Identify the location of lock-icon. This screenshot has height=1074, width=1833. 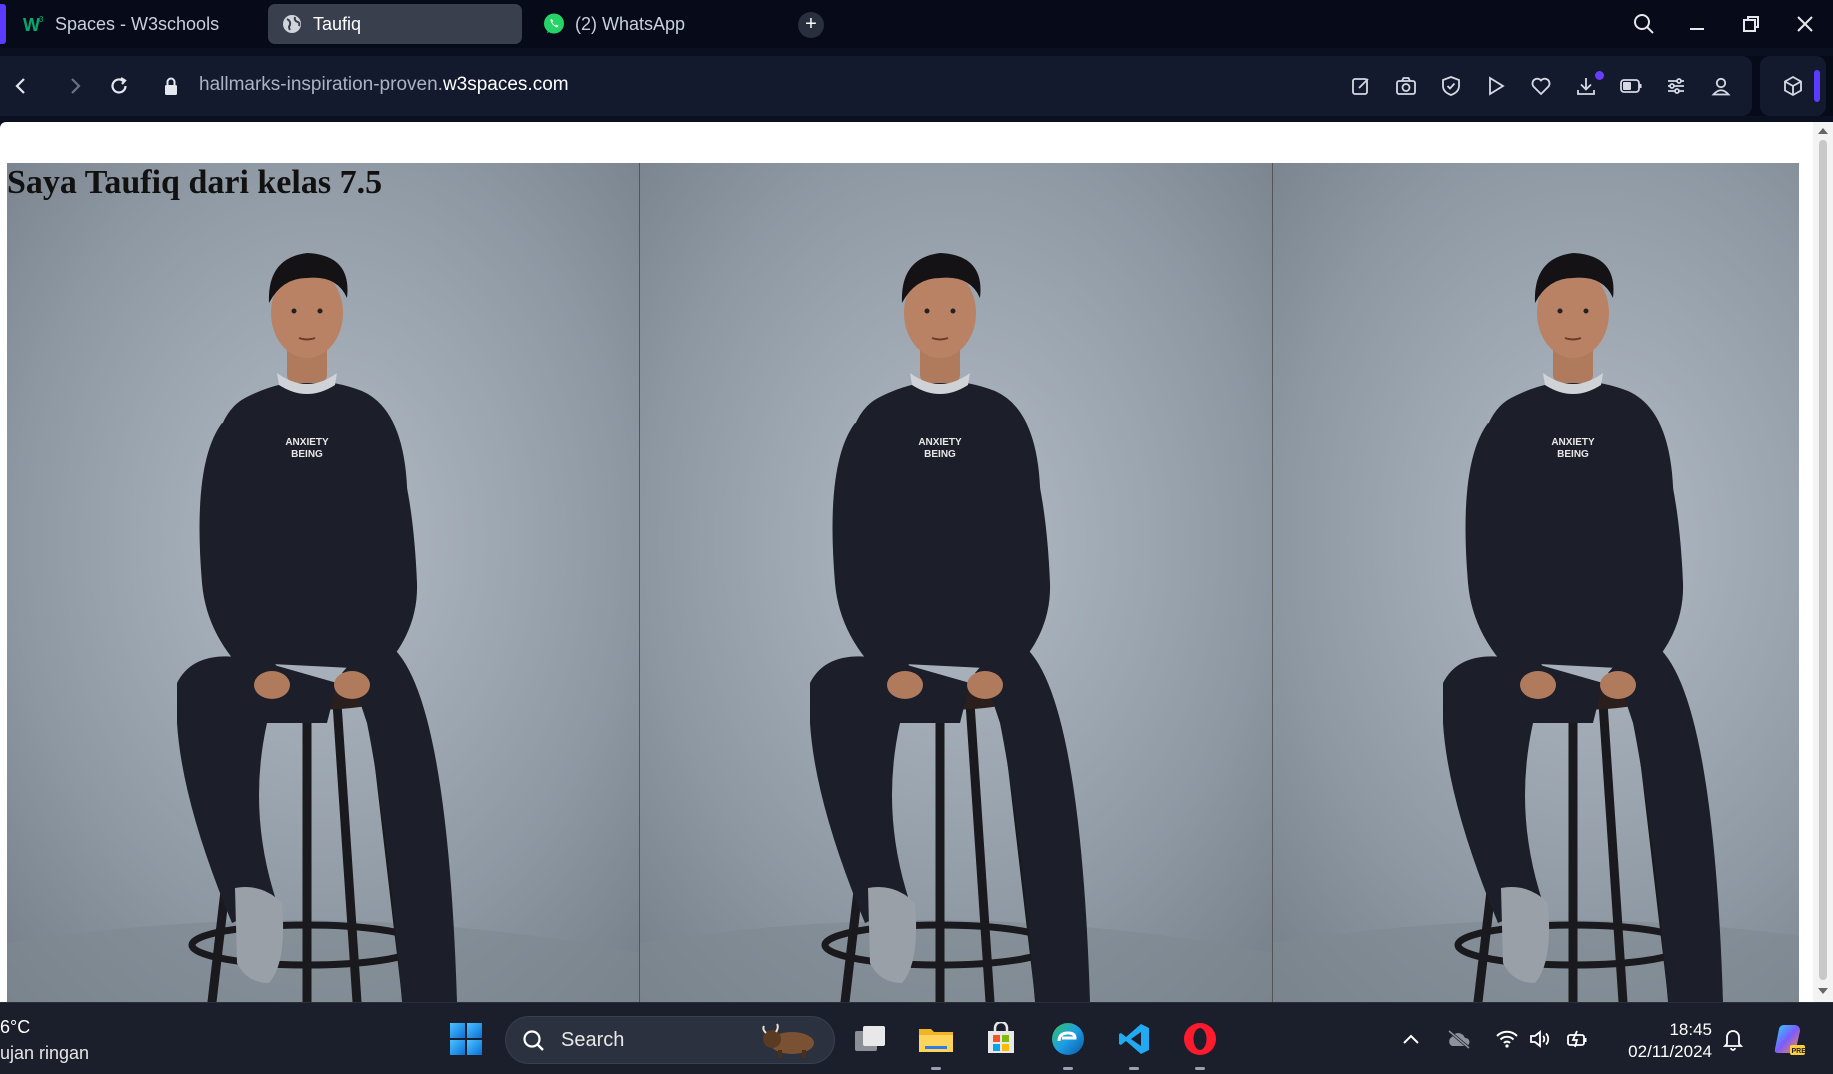
(171, 86).